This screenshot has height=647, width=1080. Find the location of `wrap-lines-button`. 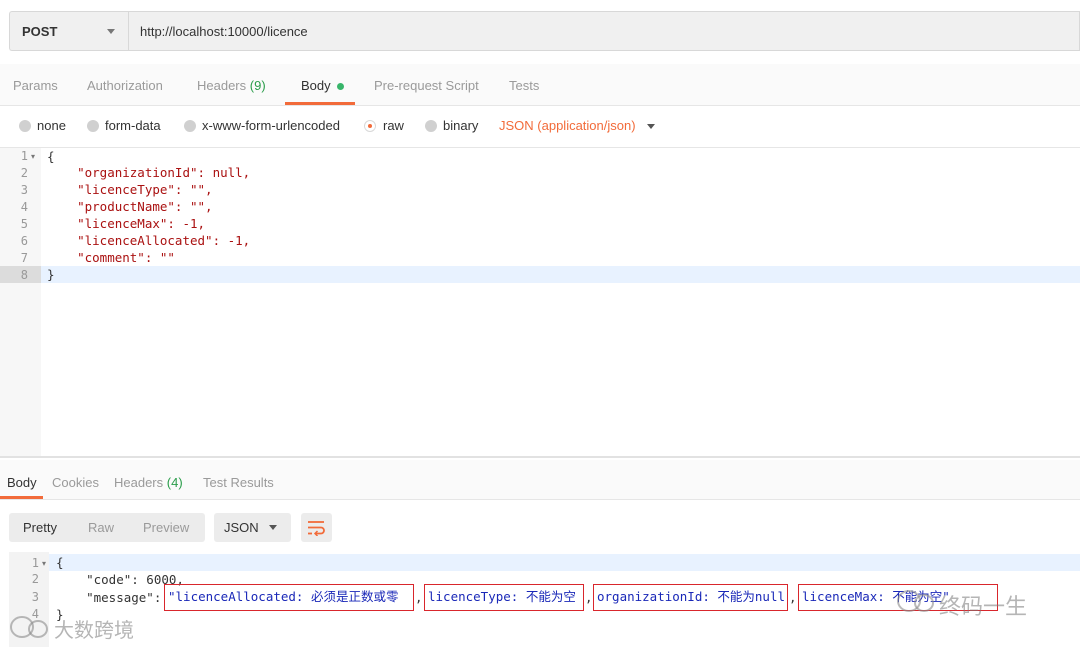

wrap-lines-button is located at coordinates (316, 527).